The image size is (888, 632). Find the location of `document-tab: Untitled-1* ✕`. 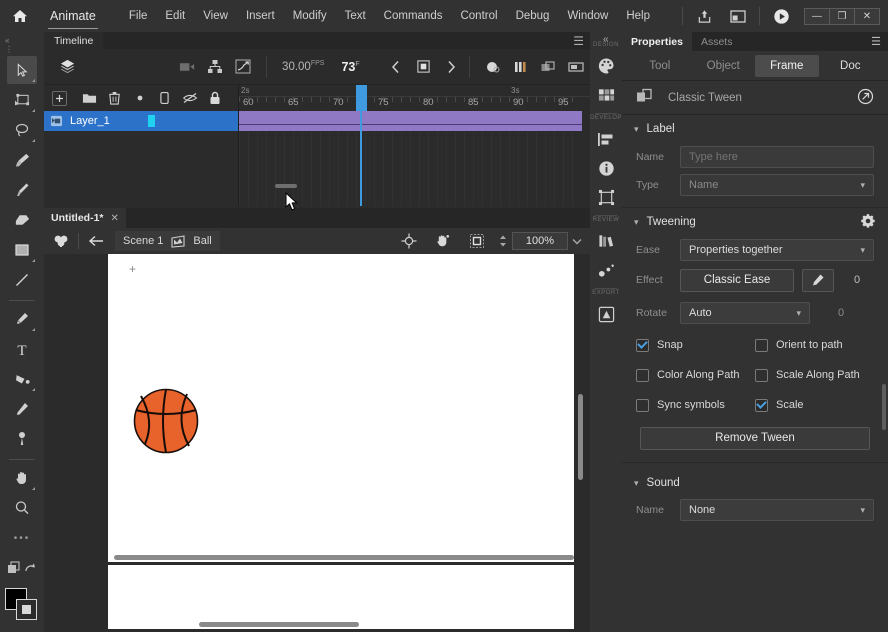

document-tab: Untitled-1* ✕ is located at coordinates (85, 218).